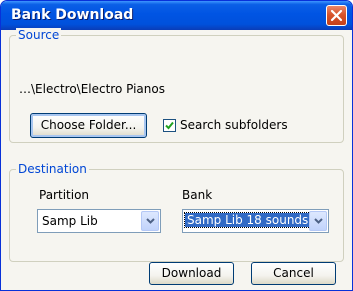 The width and height of the screenshot is (353, 291). What do you see at coordinates (72, 15) in the screenshot?
I see `dialog-title: Bank Download` at bounding box center [72, 15].